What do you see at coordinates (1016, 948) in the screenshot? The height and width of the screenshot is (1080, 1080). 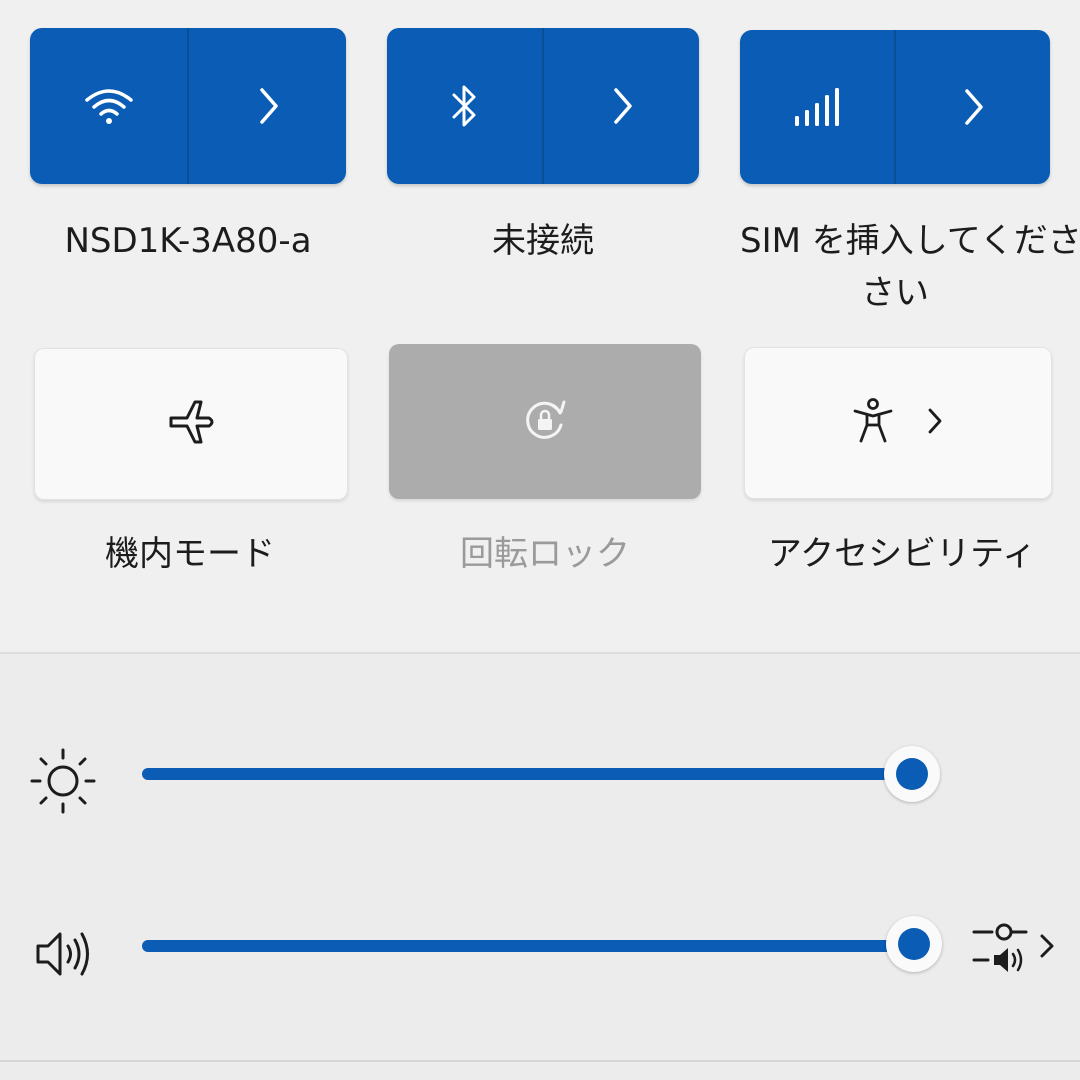 I see `audio-output-select-icon` at bounding box center [1016, 948].